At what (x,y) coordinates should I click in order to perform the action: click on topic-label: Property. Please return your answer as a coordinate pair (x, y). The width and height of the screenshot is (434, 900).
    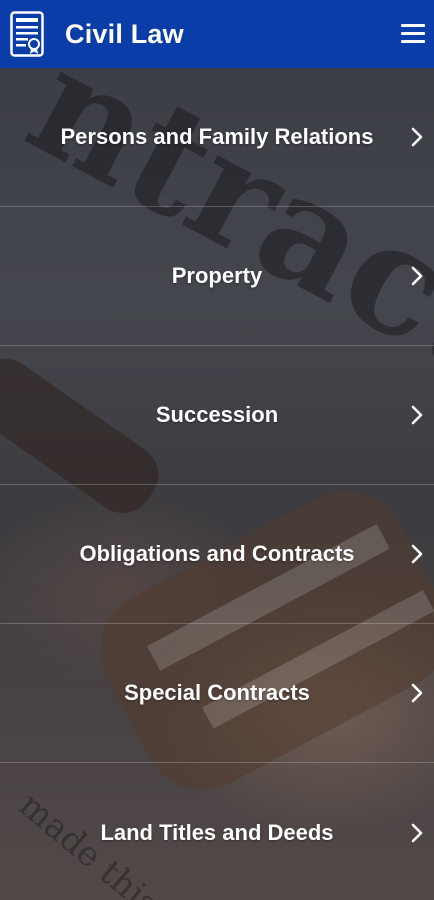
    Looking at the image, I should click on (217, 275).